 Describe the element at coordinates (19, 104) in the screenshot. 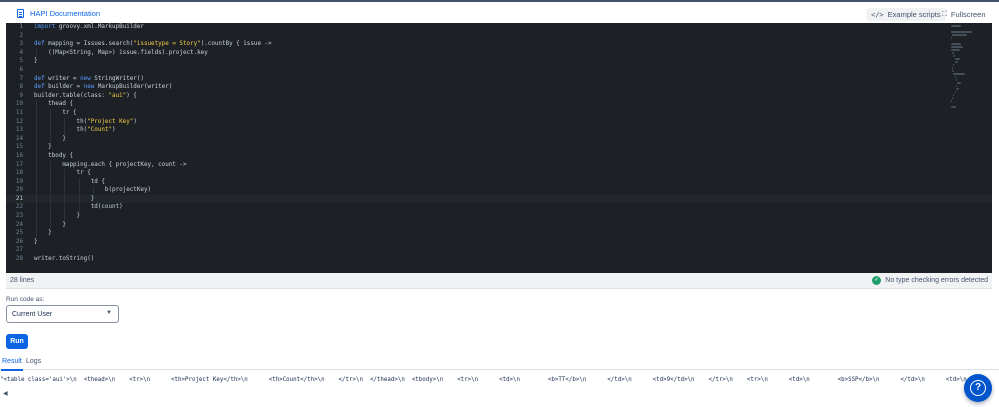

I see `line-number: 10` at that location.